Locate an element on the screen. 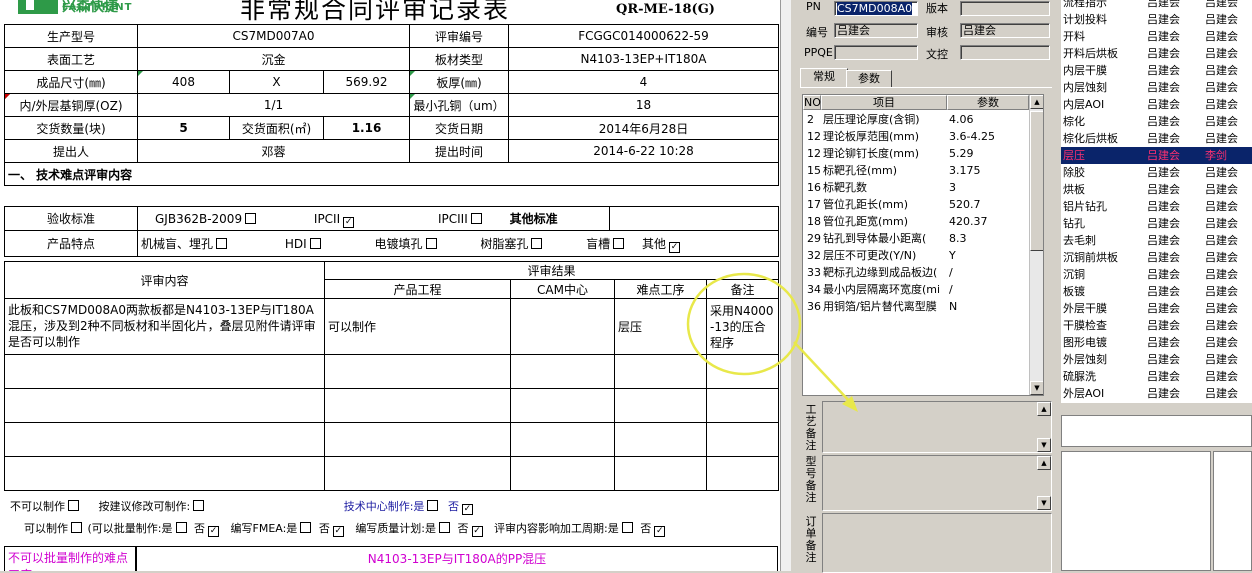 This screenshot has height=573, width=1252. feat-resin-checkbox is located at coordinates (537, 243).